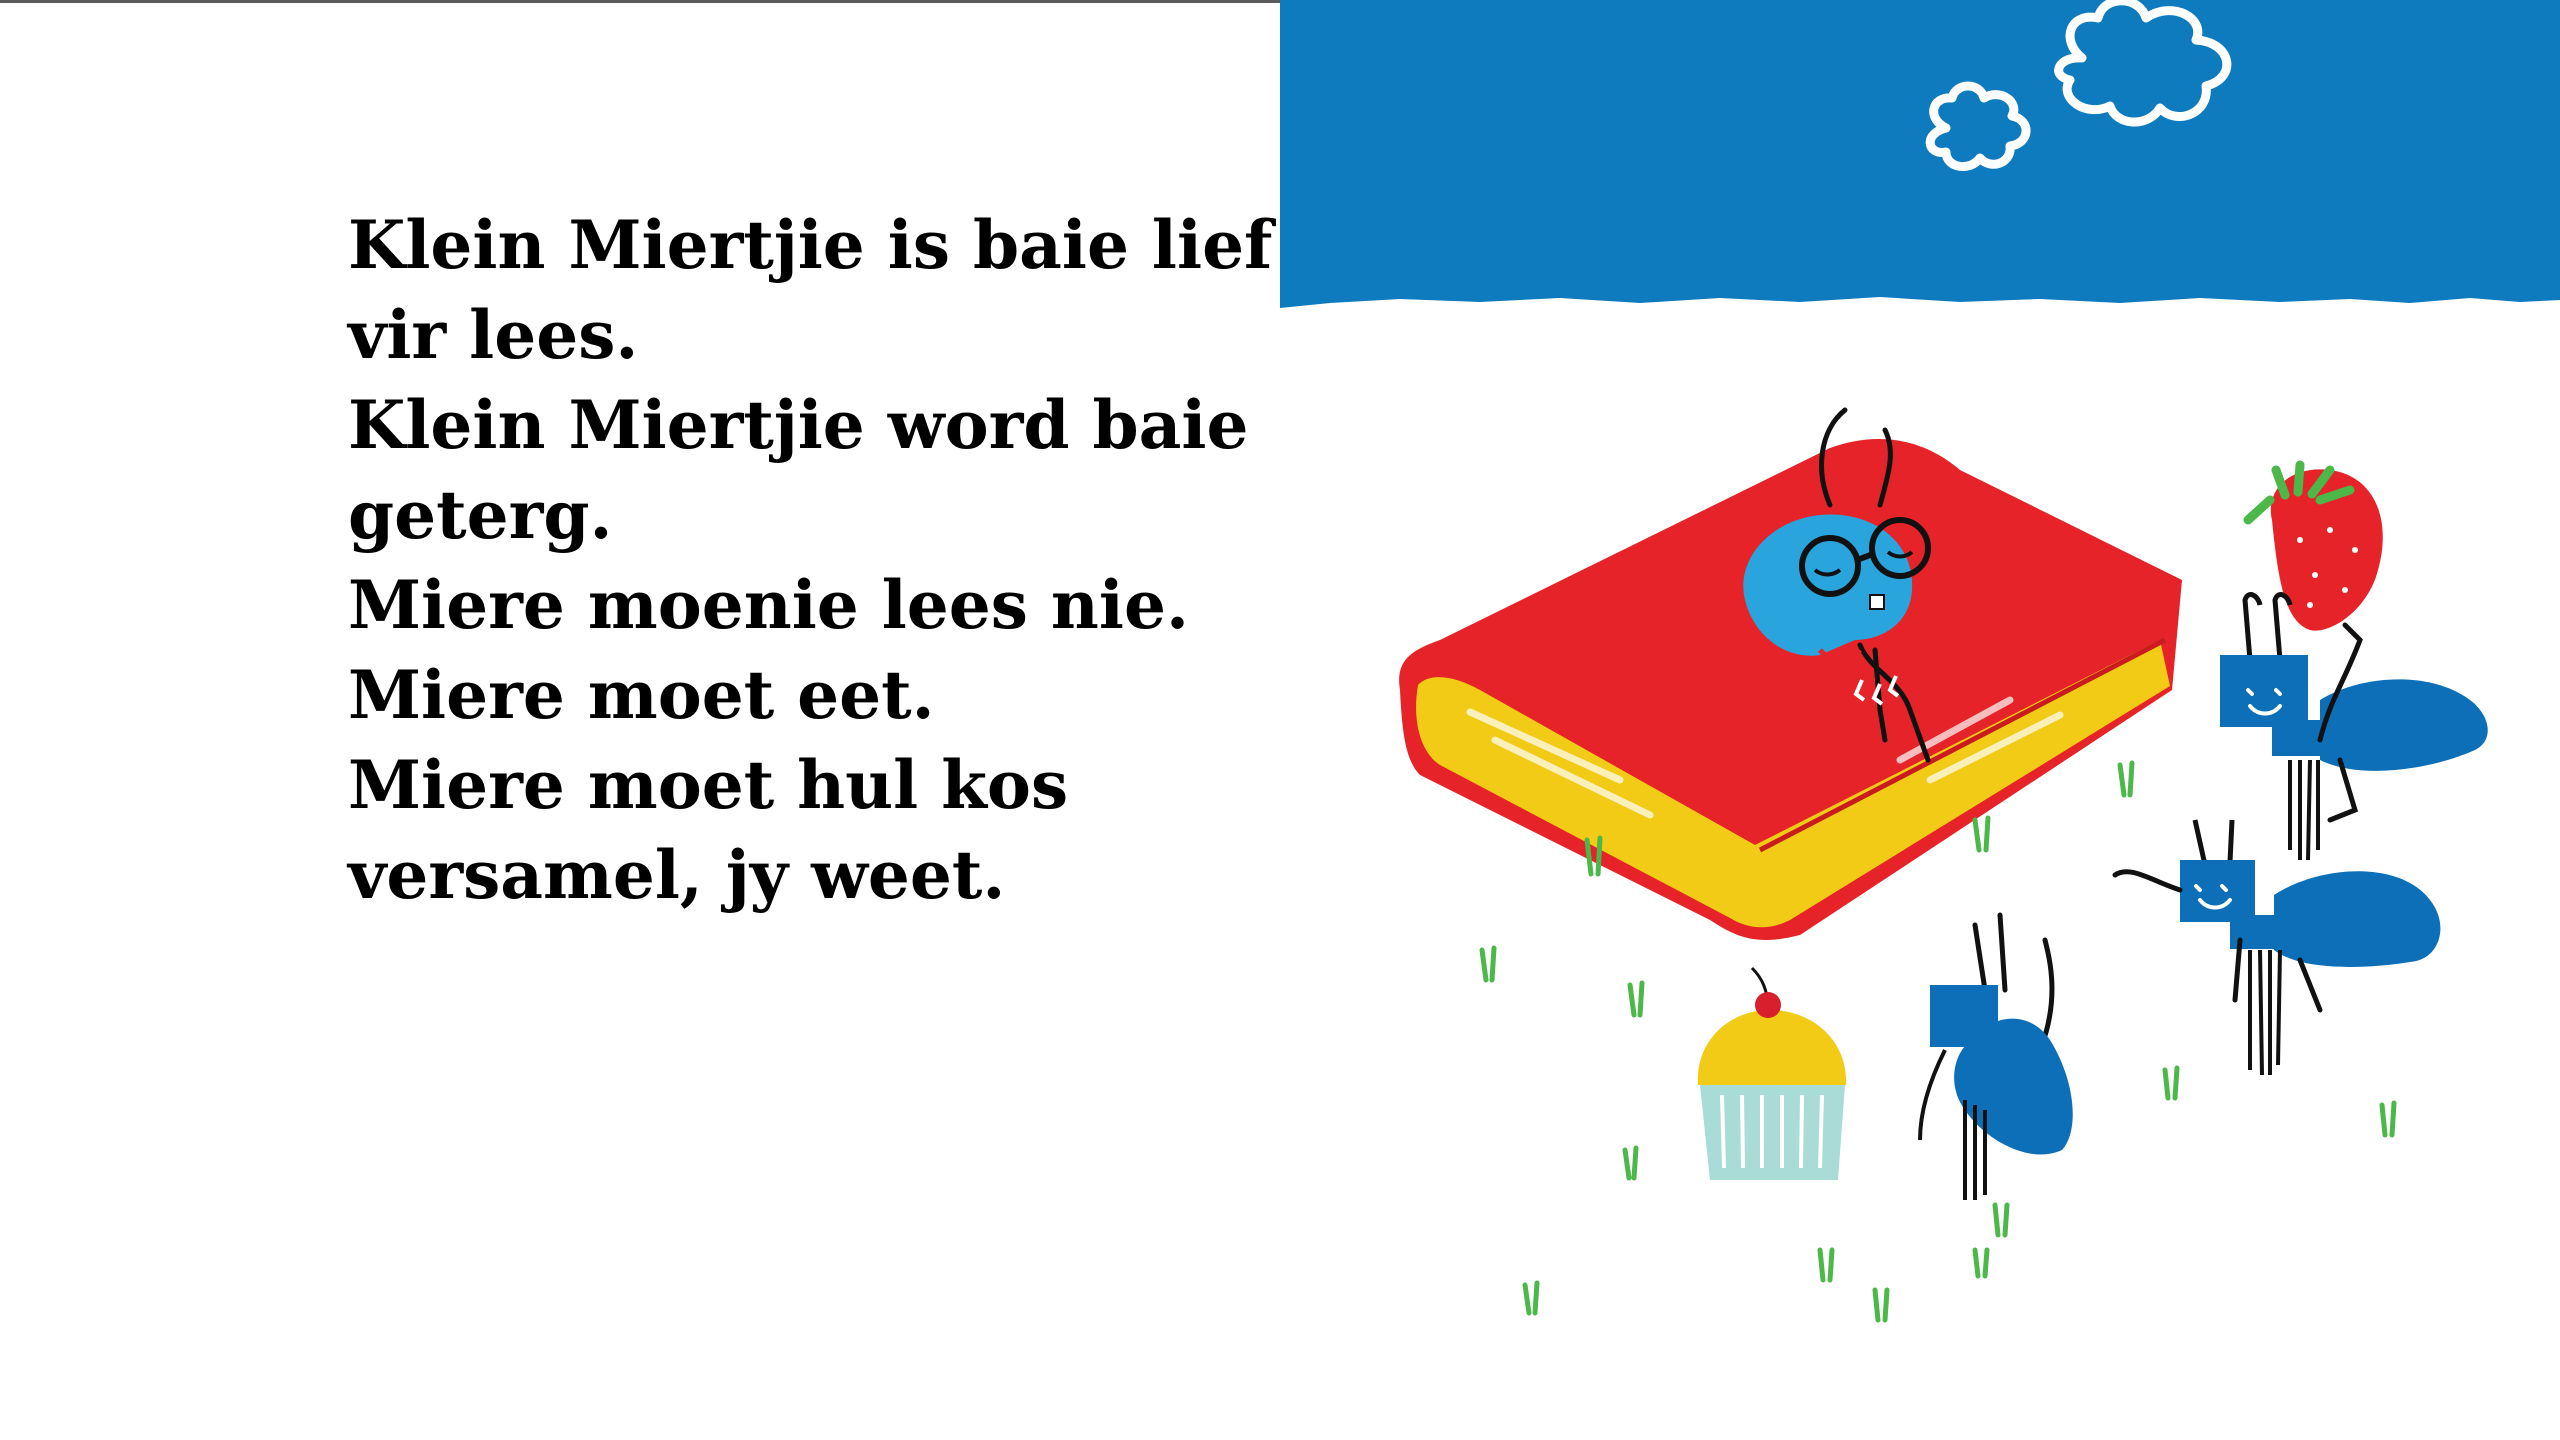  Describe the element at coordinates (1790, 689) in the screenshot. I see `book-icon` at that location.